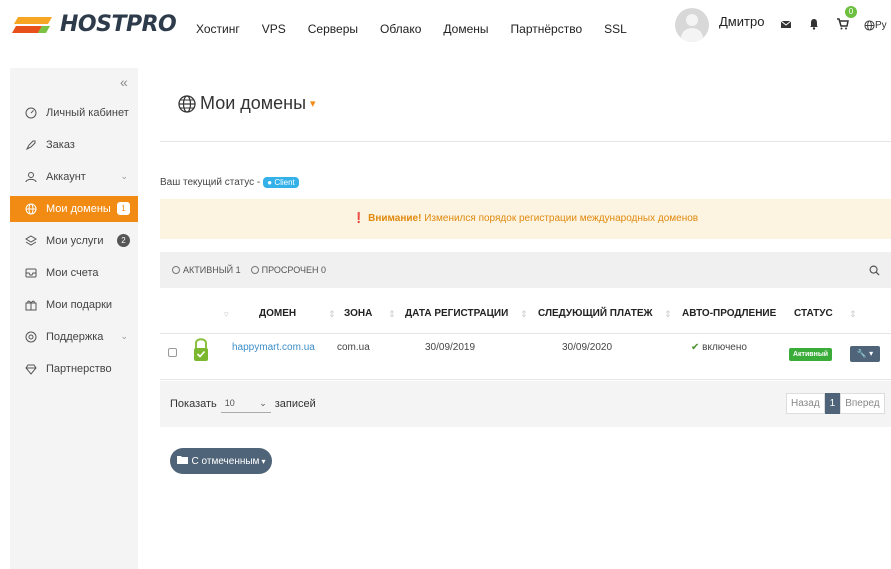 The height and width of the screenshot is (569, 891). I want to click on status-line: Ваш текущий статус - ● Client, so click(229, 182).